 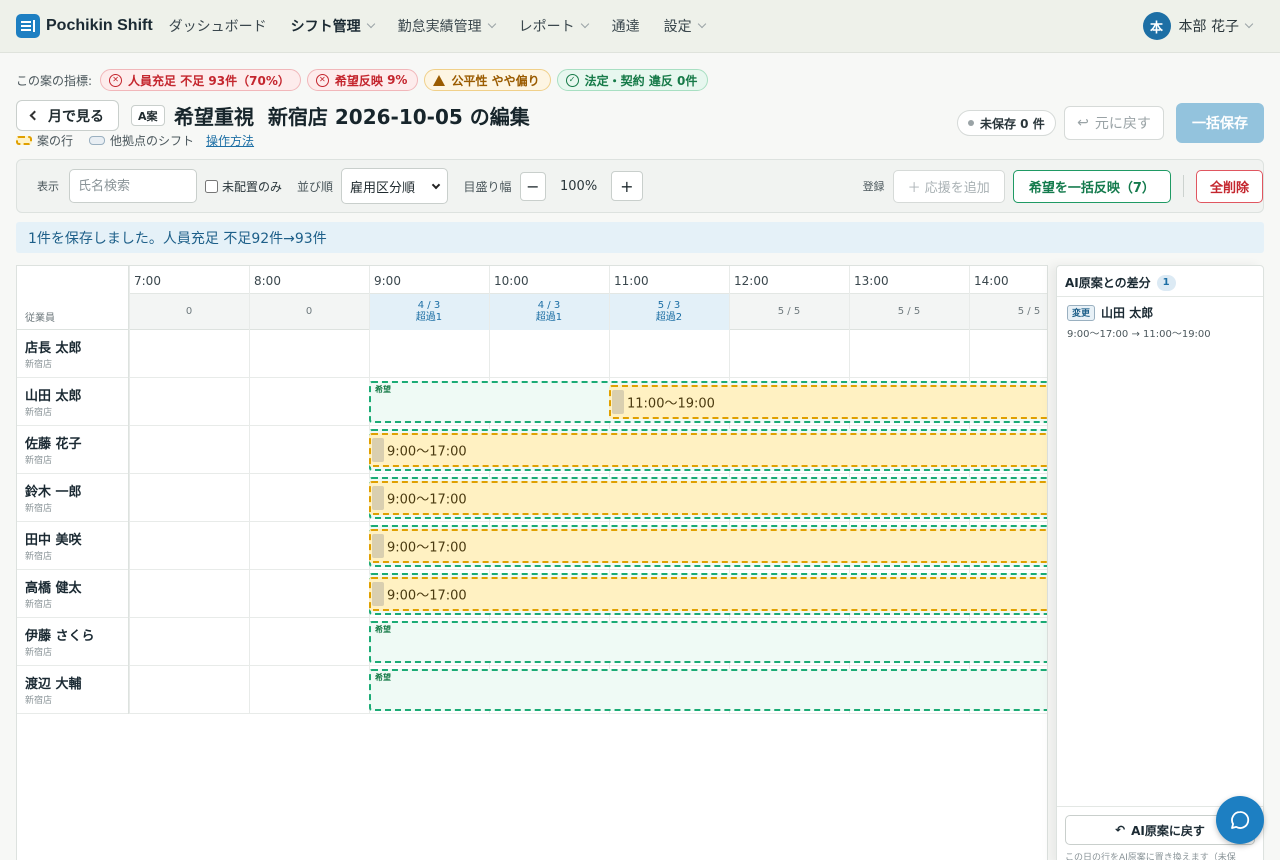 I want to click on staffing-count: 5 / 5, so click(x=789, y=312).